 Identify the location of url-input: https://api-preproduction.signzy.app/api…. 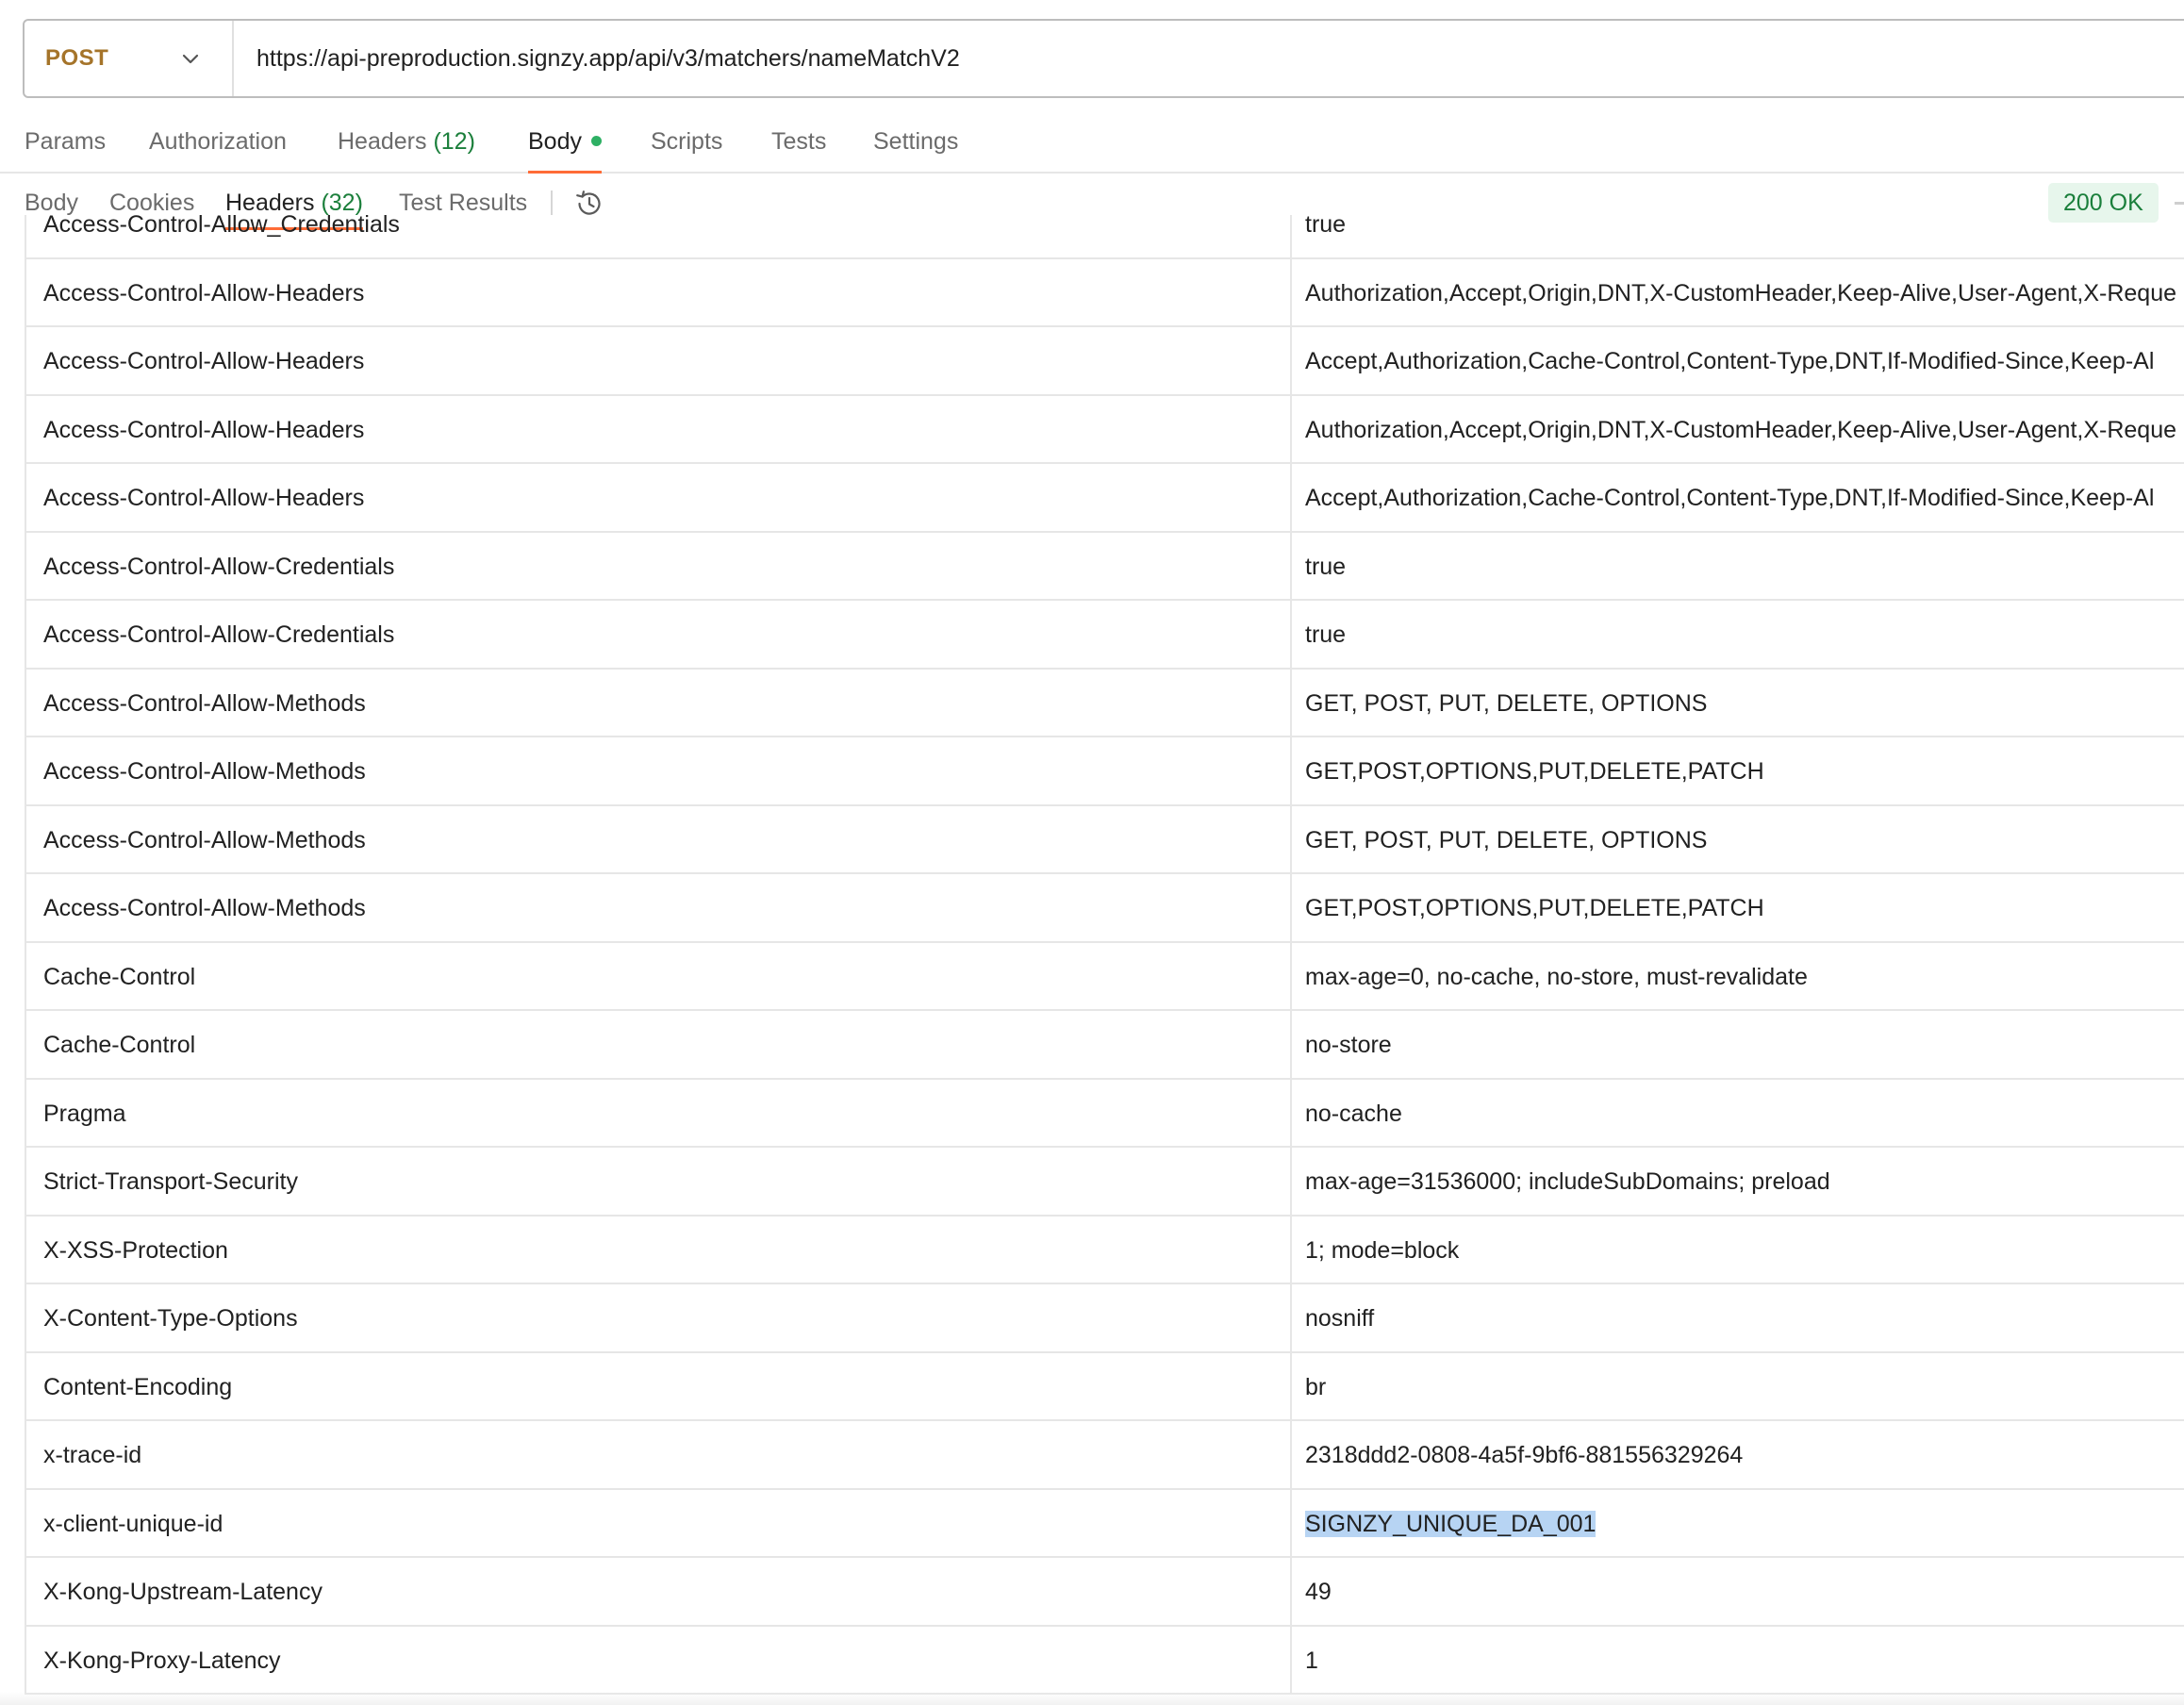
(597, 59).